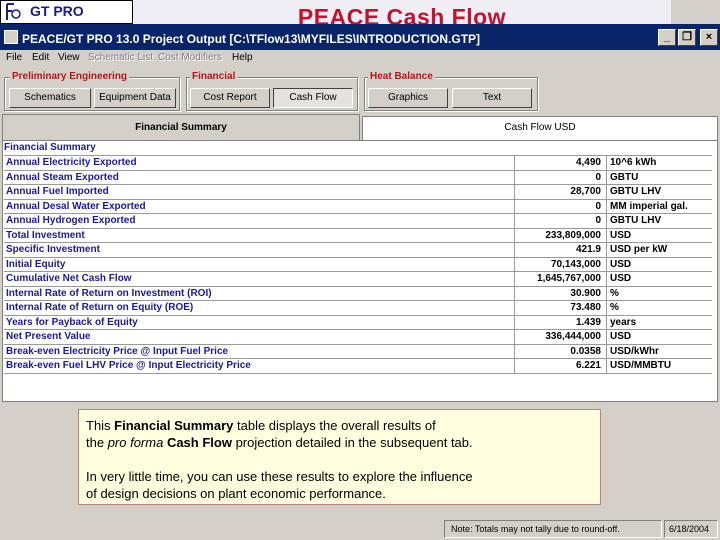  Describe the element at coordinates (62, 177) in the screenshot. I see `row-label: Annual Steam Exported` at that location.